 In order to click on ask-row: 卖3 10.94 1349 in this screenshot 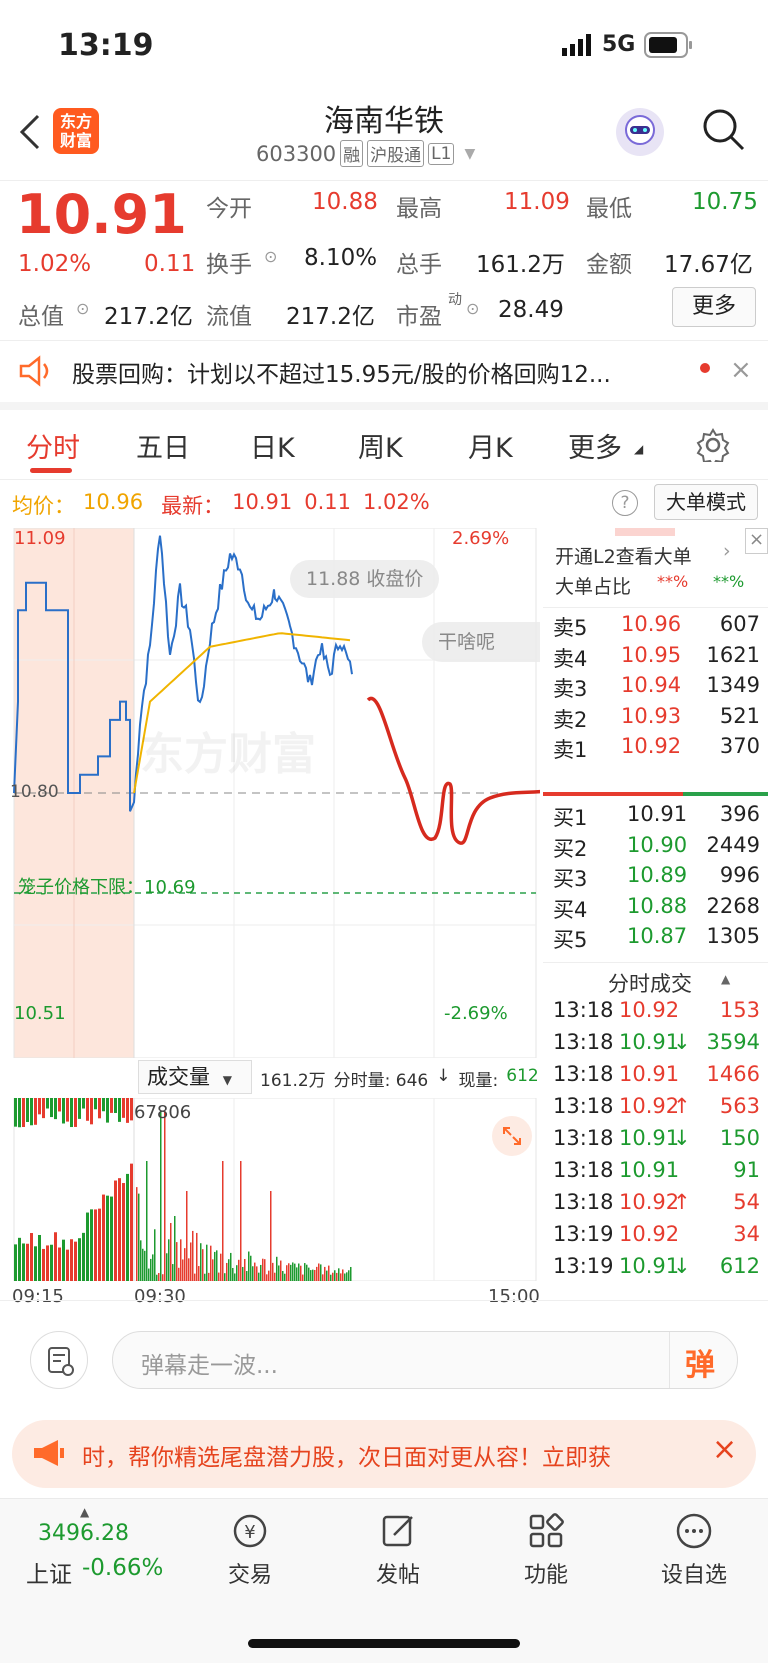, I will do `click(655, 689)`.